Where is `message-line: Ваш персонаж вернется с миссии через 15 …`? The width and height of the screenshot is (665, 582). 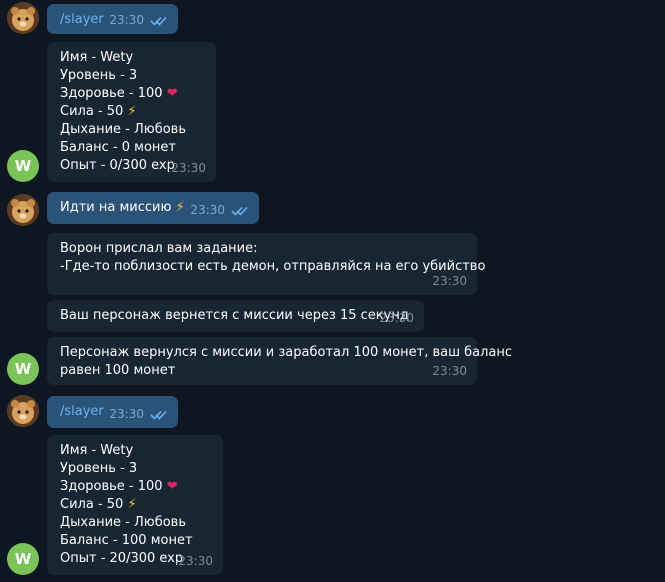
message-line: Ваш персонаж вернется с миссии через 15 … is located at coordinates (234, 315).